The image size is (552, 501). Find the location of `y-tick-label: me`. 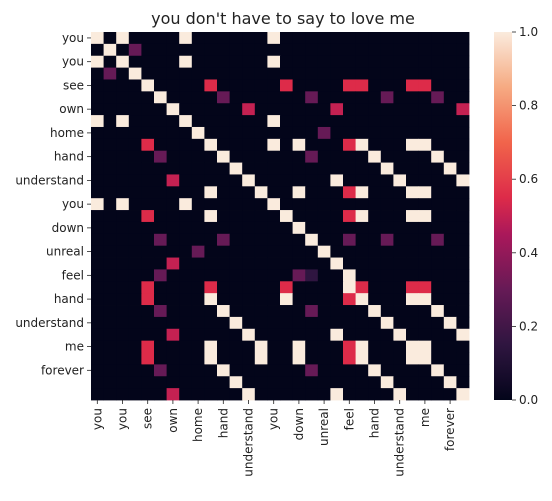

y-tick-label: me is located at coordinates (74, 347).